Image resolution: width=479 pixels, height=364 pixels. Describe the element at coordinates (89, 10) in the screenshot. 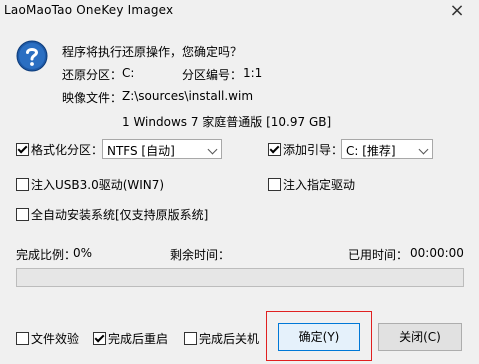

I see `window-title: LaoMaoTao OneKey Imagex` at that location.